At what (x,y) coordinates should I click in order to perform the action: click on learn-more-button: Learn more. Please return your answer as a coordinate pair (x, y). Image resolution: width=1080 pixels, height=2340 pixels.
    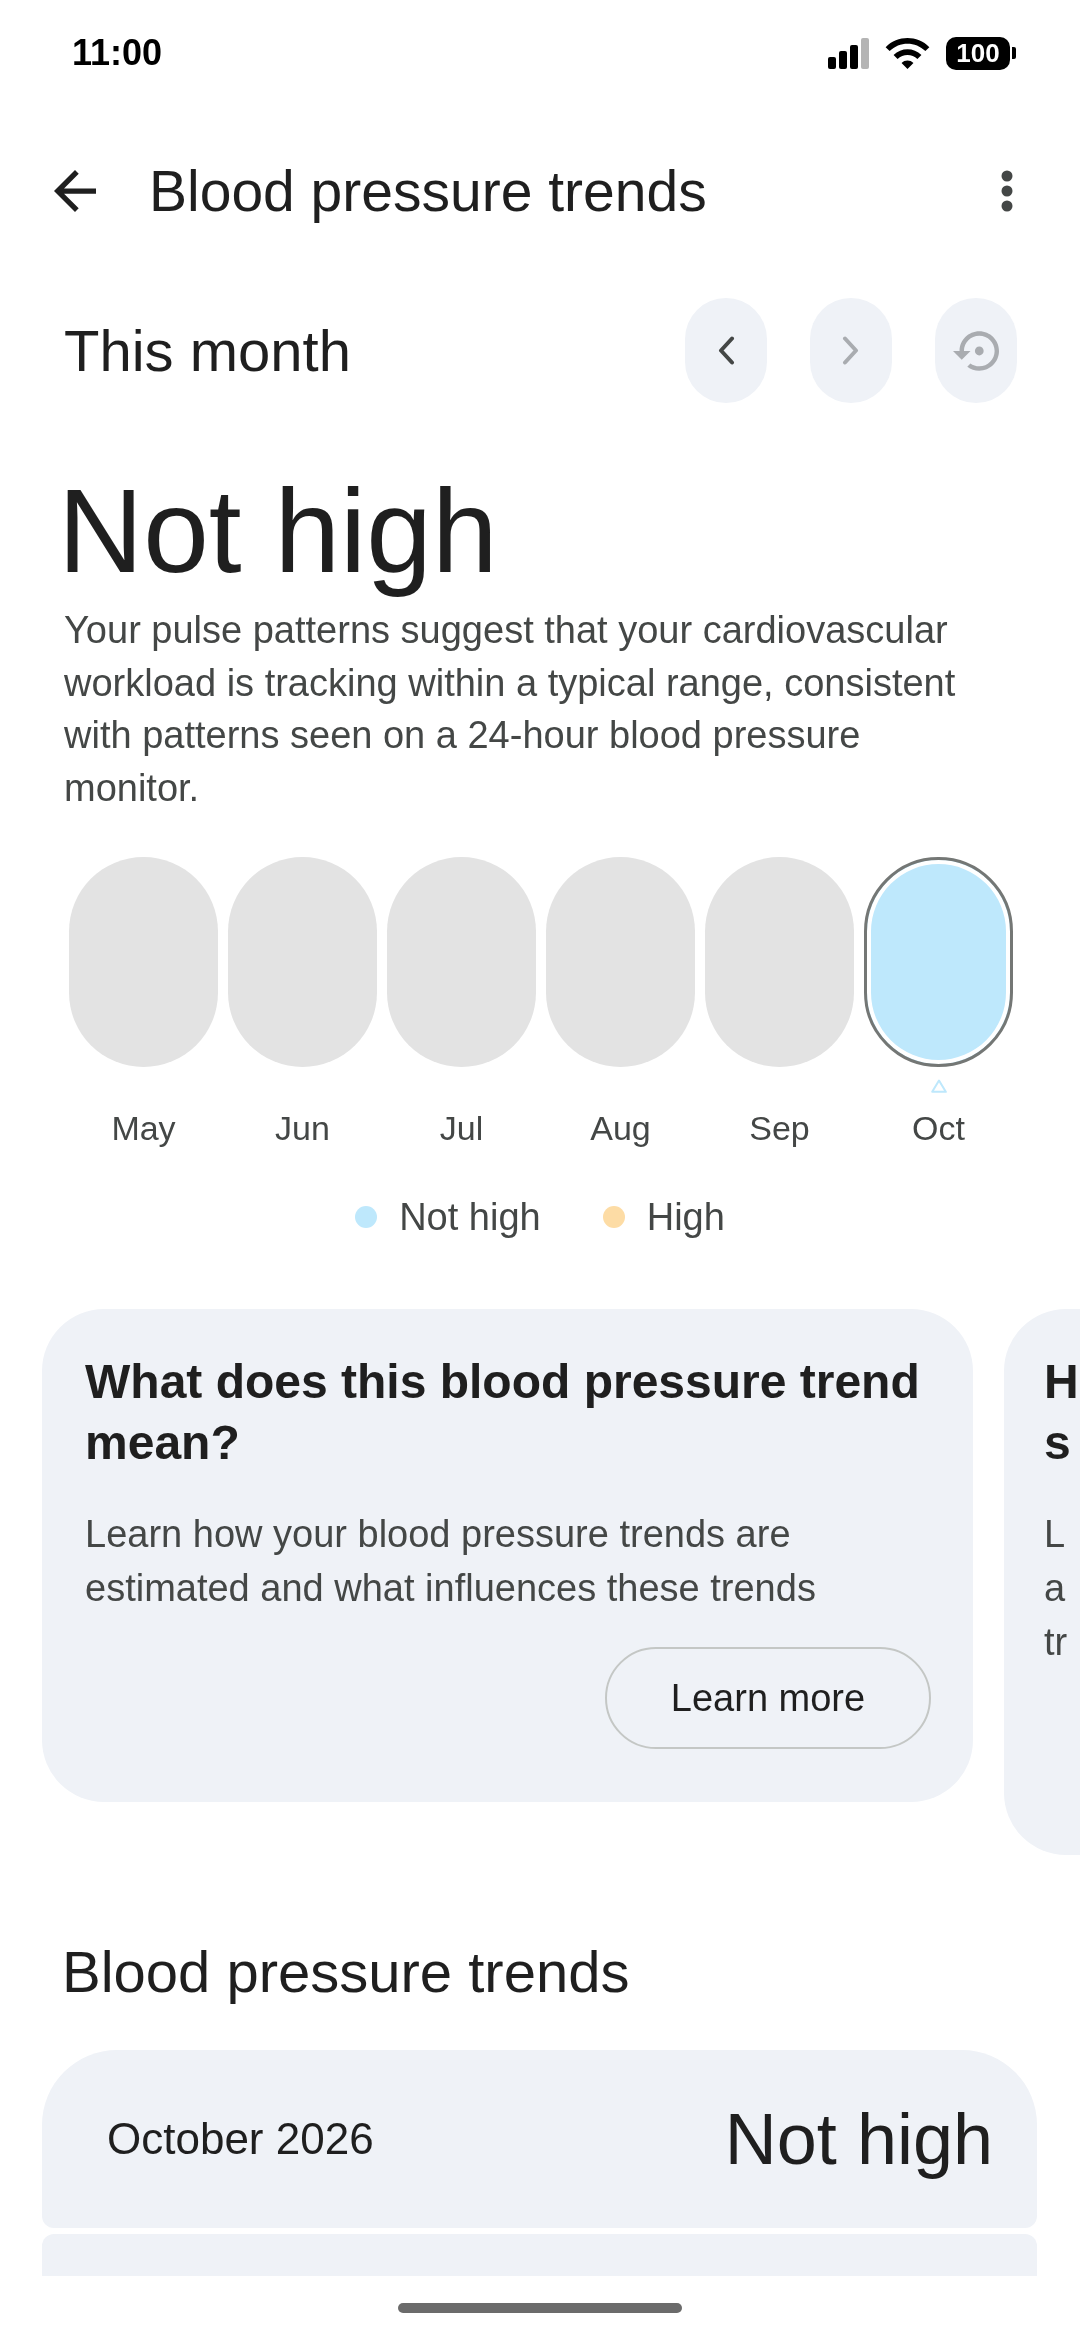
    Looking at the image, I should click on (768, 1698).